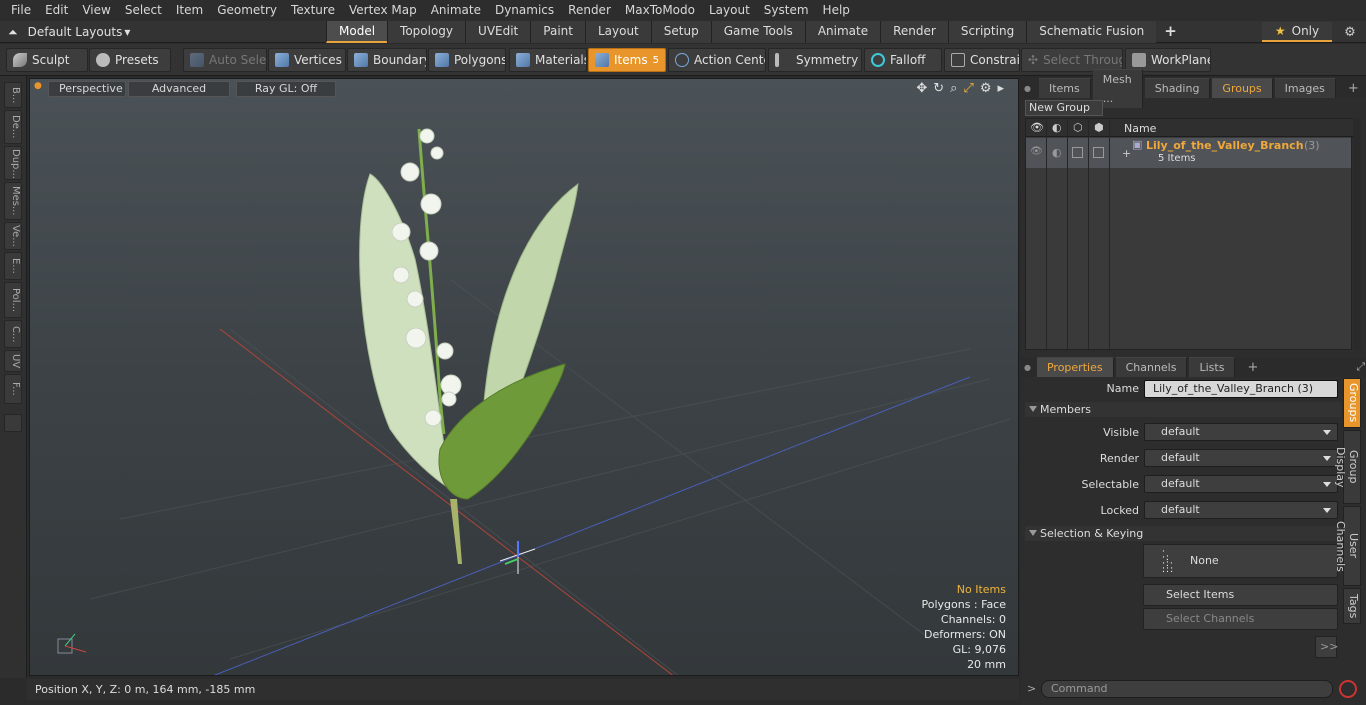 The image size is (1366, 705). I want to click on tab-setup: Setup, so click(680, 32).